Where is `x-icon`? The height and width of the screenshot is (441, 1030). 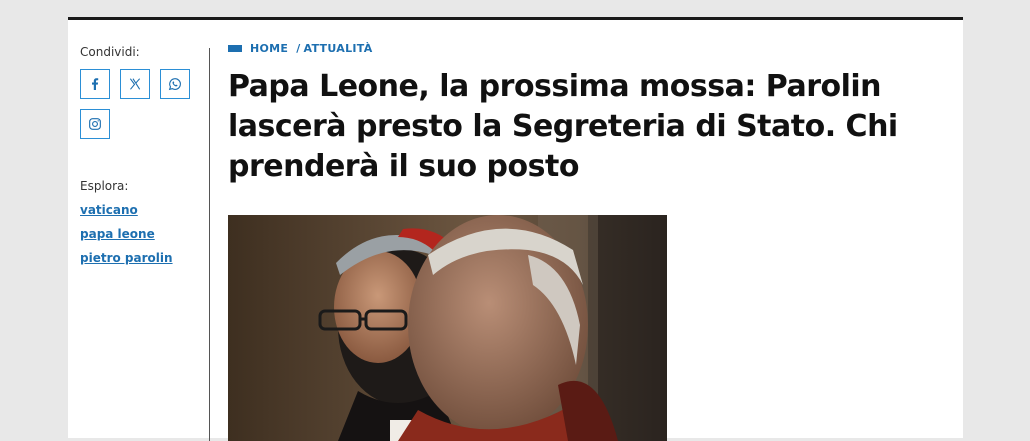
x-icon is located at coordinates (135, 84).